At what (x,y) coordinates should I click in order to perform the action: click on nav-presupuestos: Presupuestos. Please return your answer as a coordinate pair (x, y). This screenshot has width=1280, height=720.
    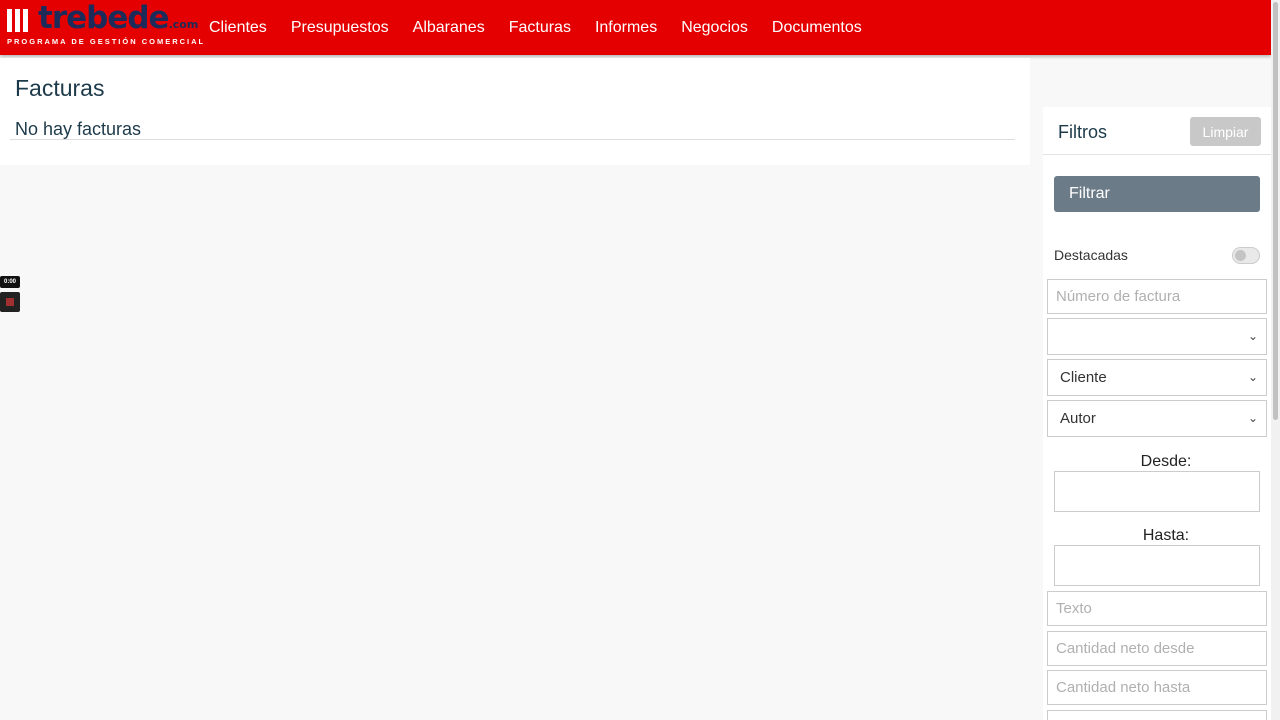
    Looking at the image, I should click on (340, 28).